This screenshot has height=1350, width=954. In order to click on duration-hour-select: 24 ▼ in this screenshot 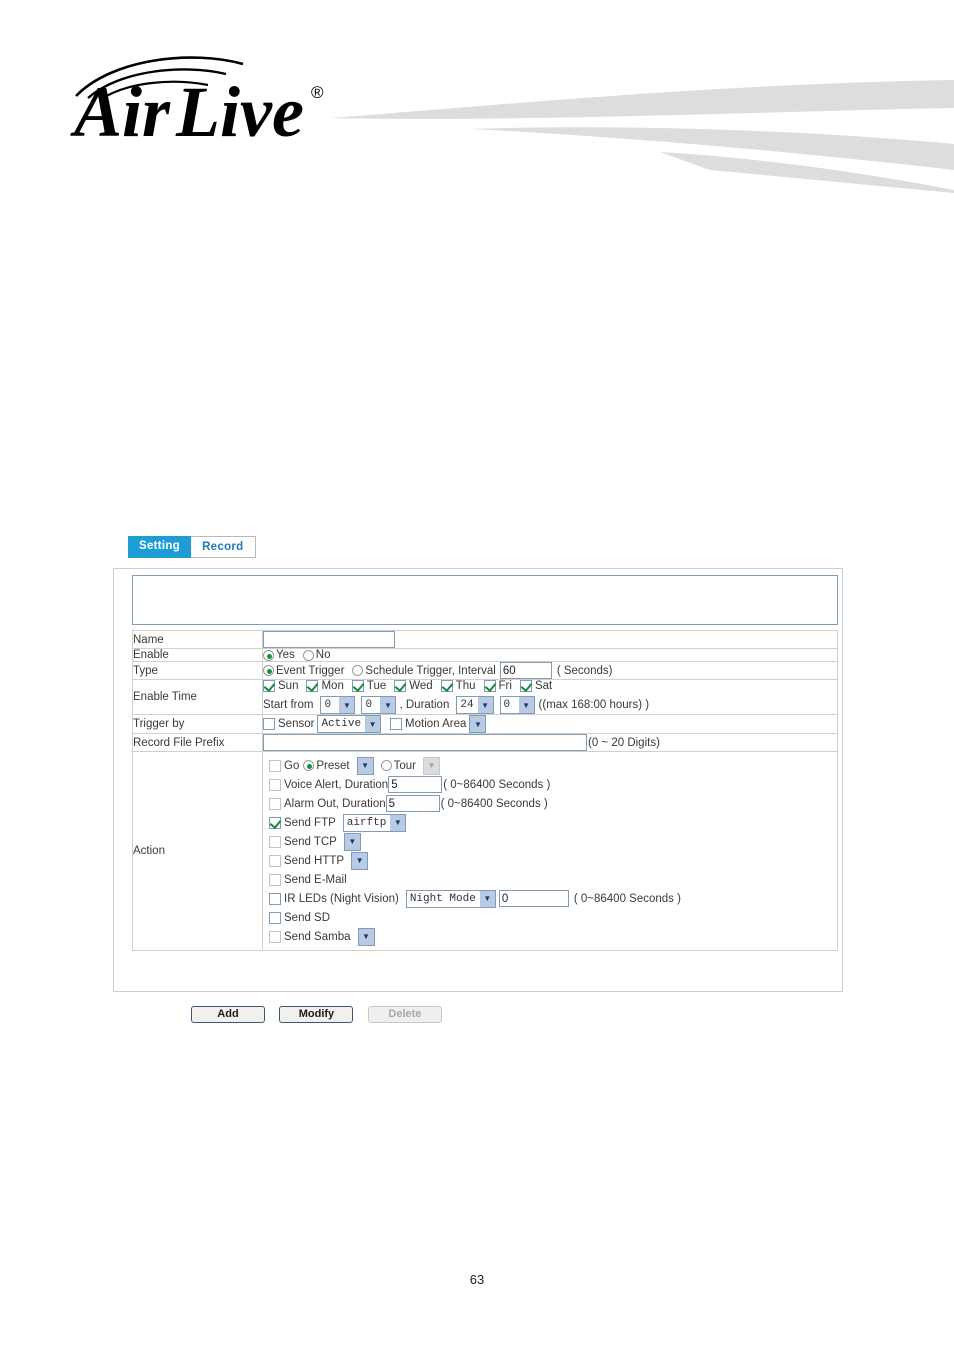, I will do `click(475, 705)`.